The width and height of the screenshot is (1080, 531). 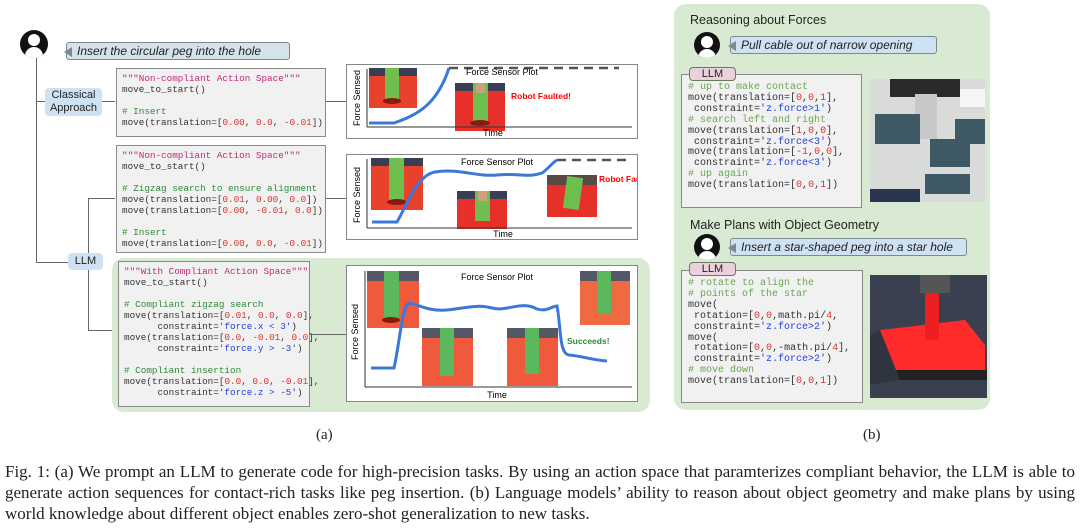 I want to click on code-line: # Compliant zigzag search, so click(x=214, y=304).